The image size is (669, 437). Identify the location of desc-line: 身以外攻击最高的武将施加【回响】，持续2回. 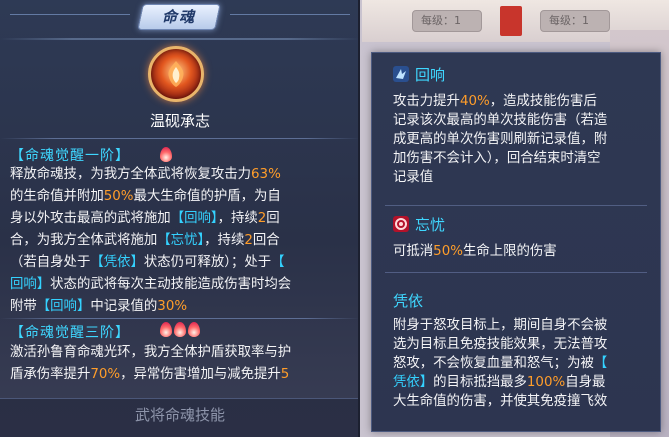
(145, 218).